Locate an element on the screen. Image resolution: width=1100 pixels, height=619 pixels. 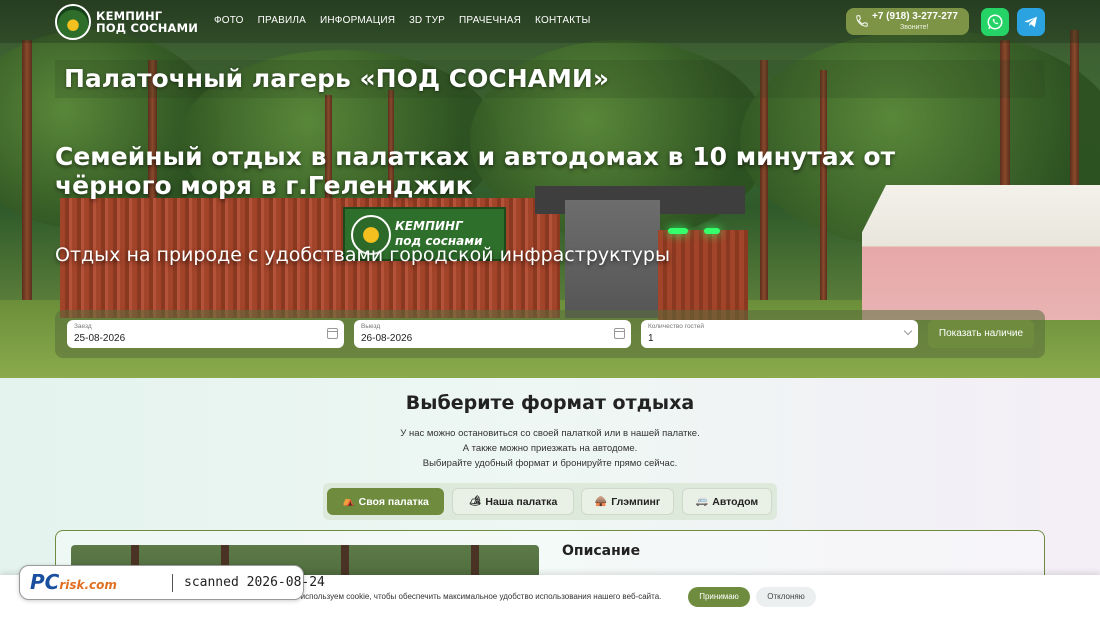
decline-cookies-button: Отклоняю is located at coordinates (786, 597).